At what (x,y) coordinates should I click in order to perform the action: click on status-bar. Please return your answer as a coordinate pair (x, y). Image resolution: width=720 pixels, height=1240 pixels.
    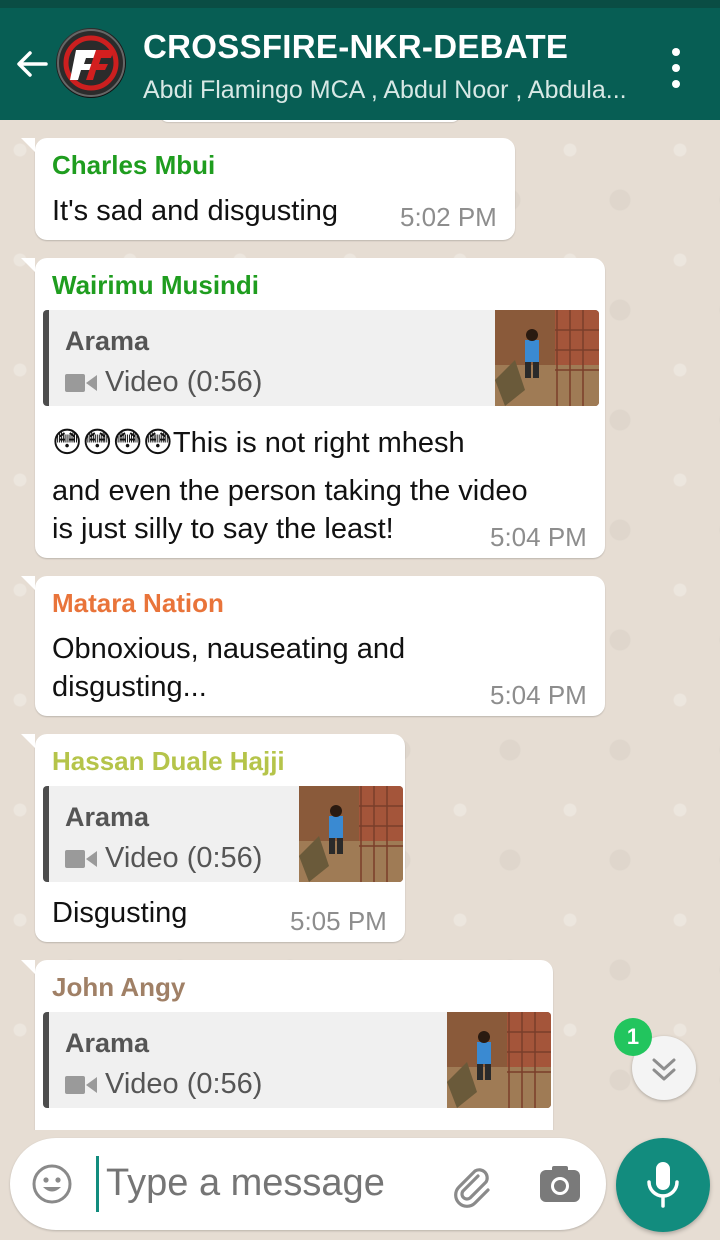
    Looking at the image, I should click on (360, 4).